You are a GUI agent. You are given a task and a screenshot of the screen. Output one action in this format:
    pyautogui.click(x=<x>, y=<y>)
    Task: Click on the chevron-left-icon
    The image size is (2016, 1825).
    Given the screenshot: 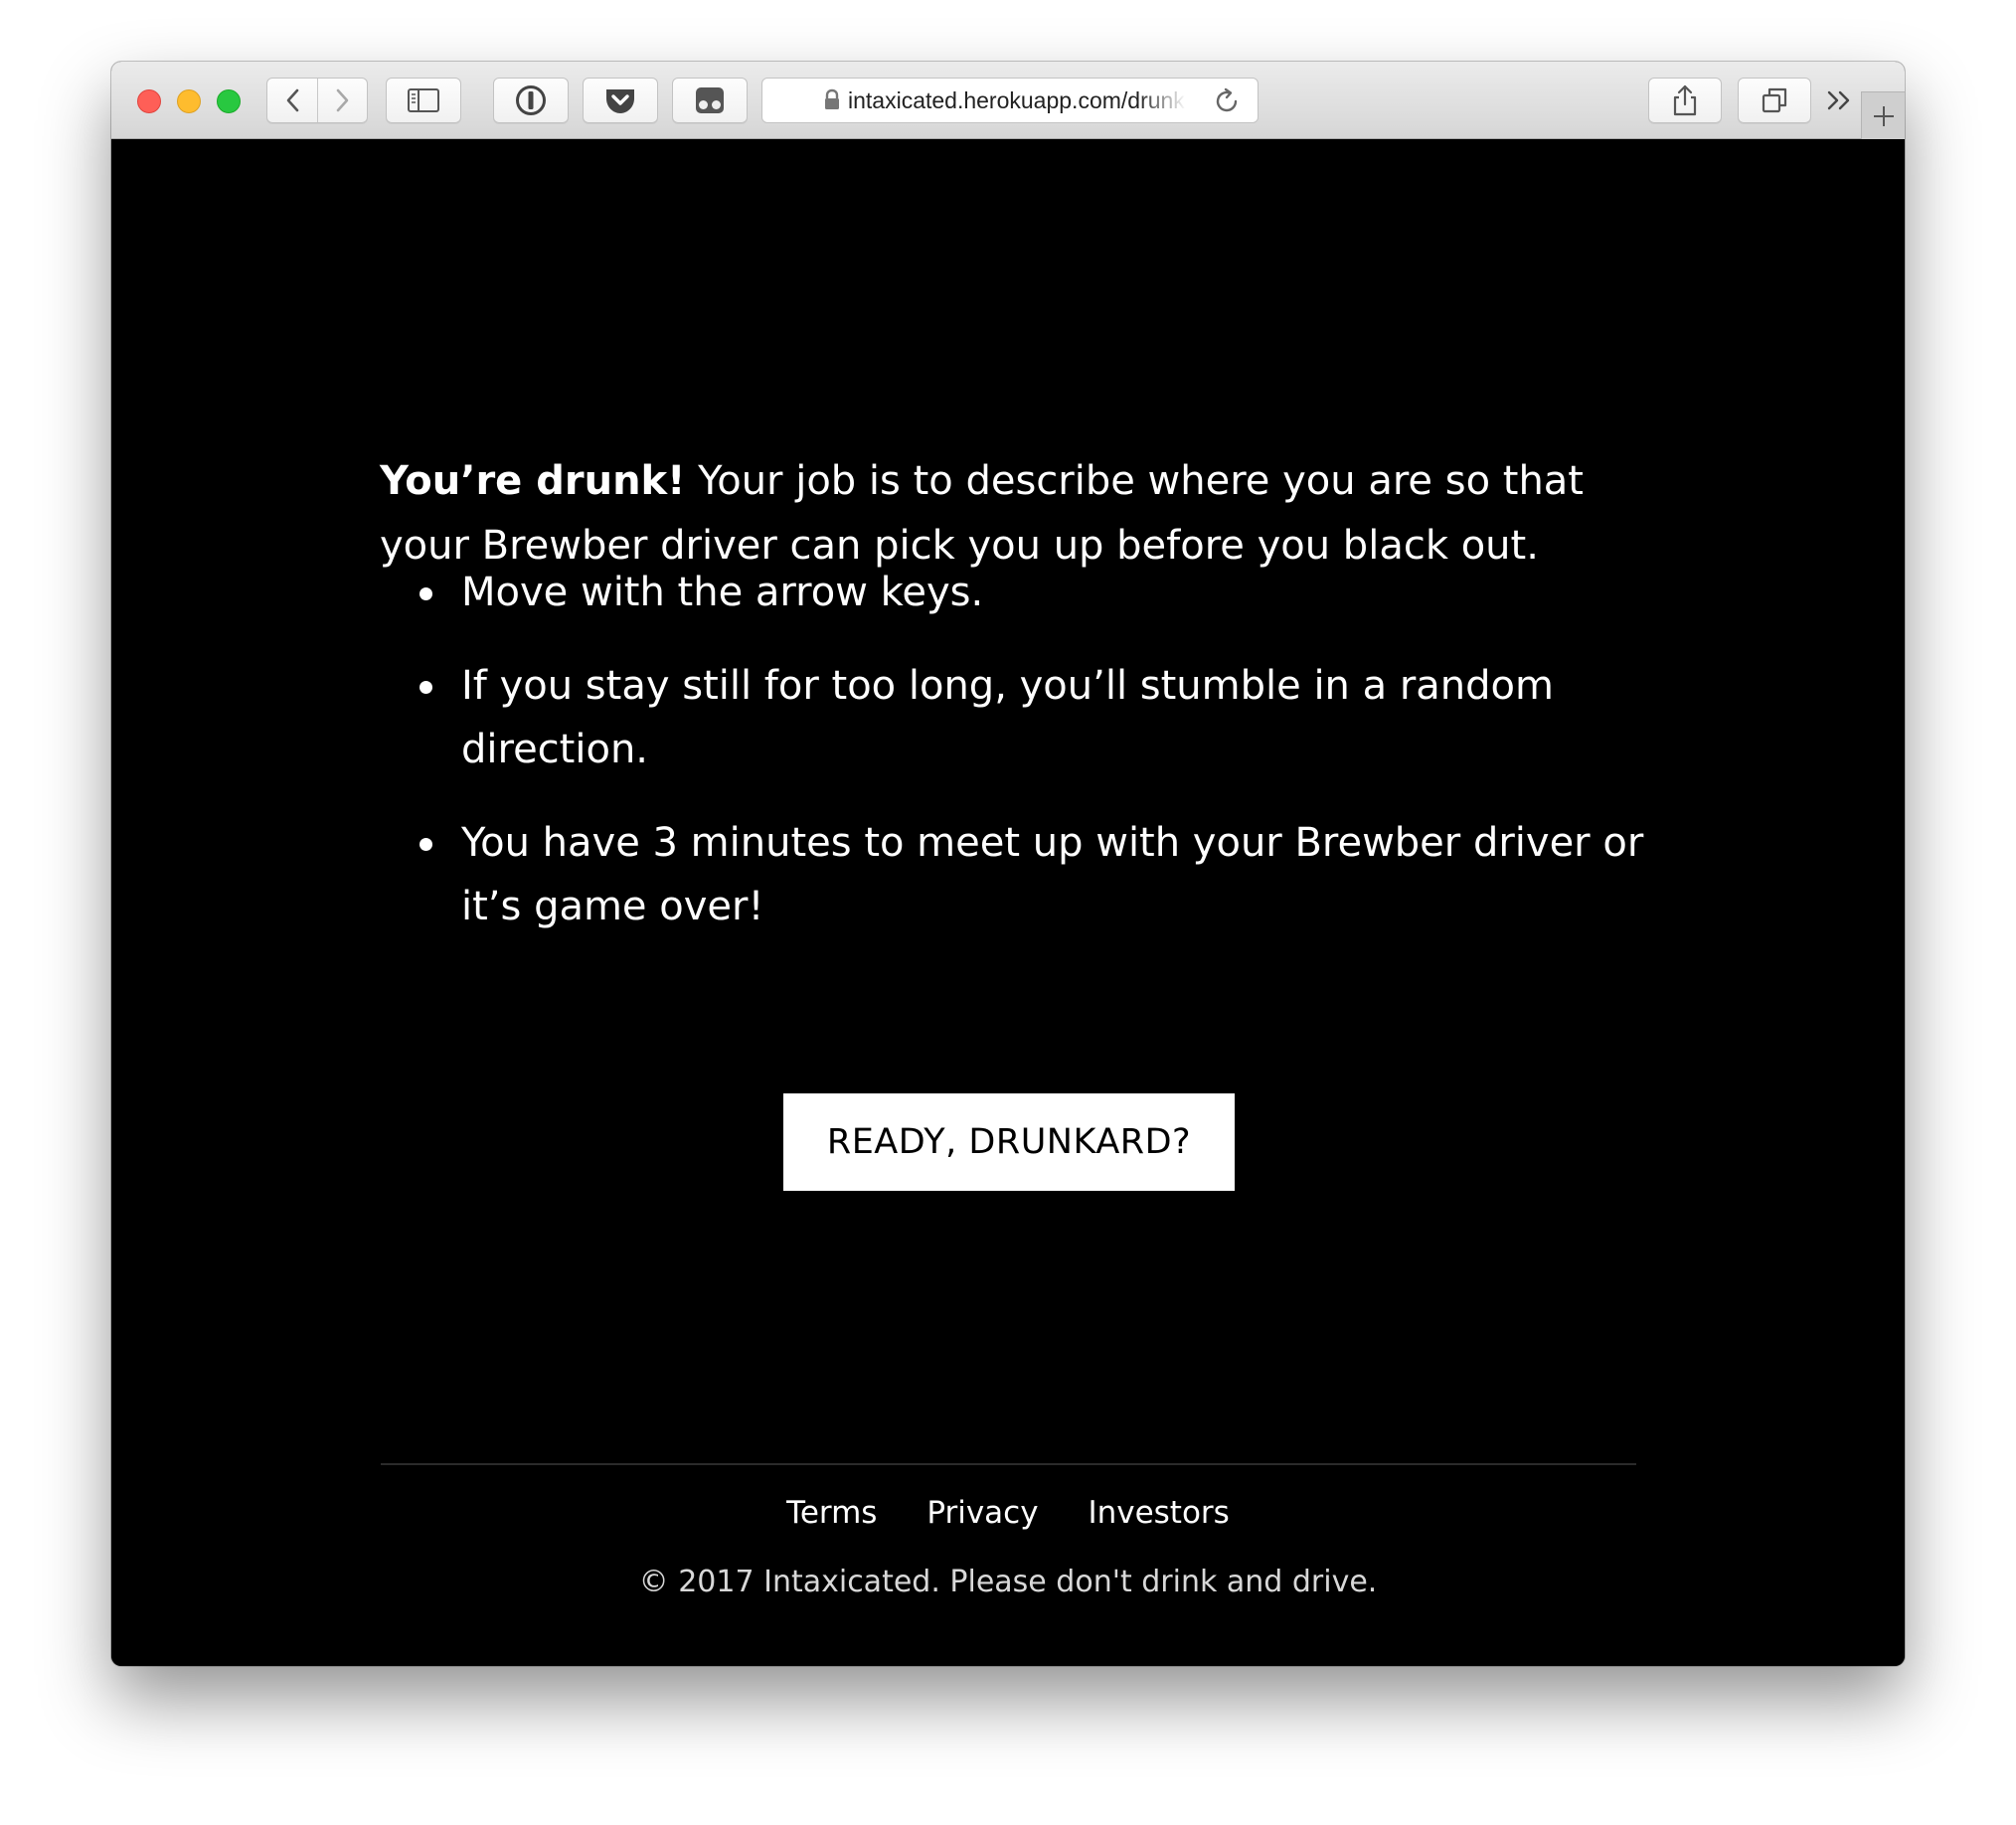 What is the action you would take?
    pyautogui.click(x=292, y=100)
    